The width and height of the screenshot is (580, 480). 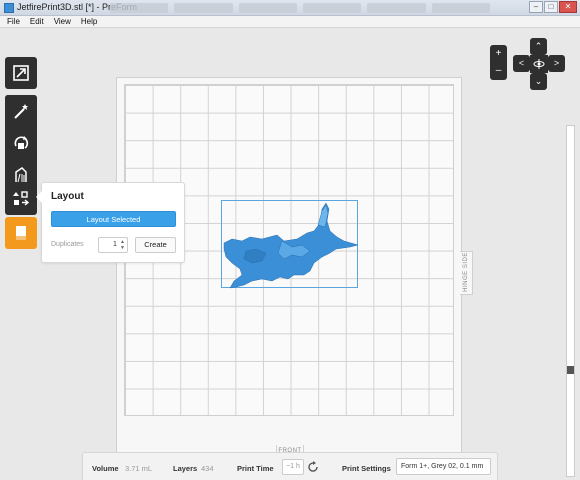 I want to click on hinge-side-label: HINGE SIDE, so click(x=466, y=272).